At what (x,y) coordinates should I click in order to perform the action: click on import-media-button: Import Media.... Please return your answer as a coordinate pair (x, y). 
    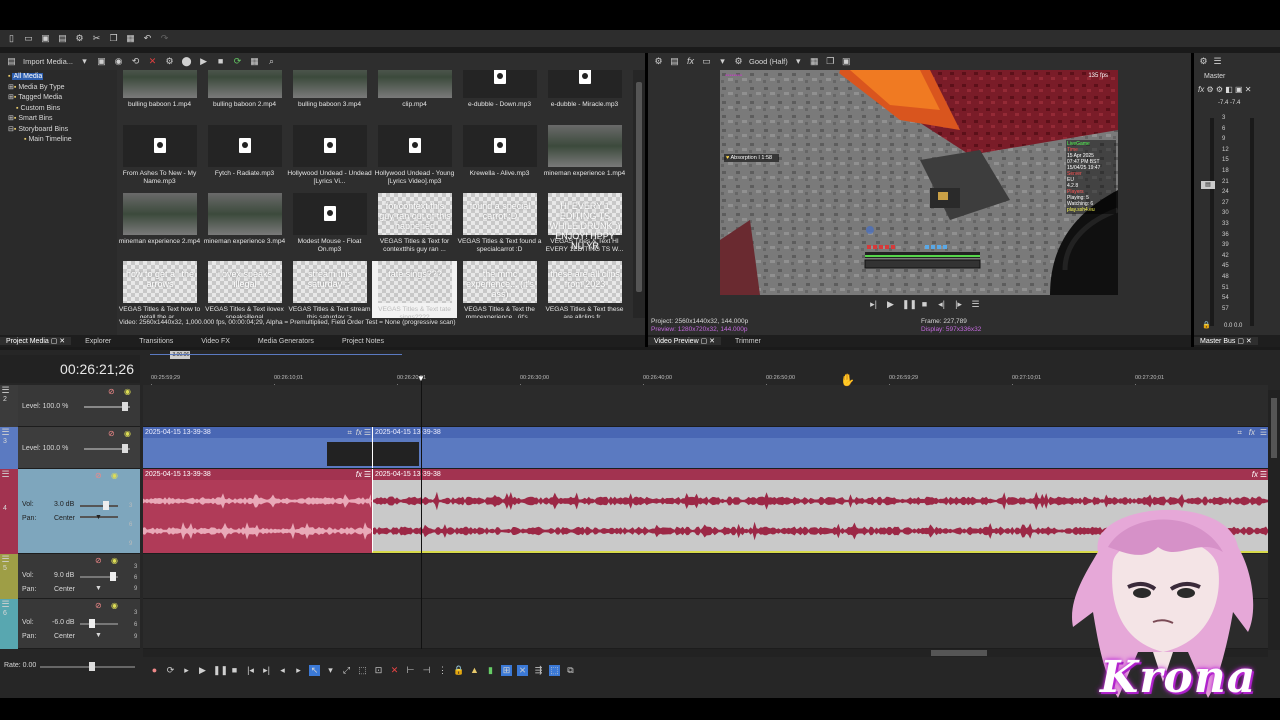
    Looking at the image, I should click on (48, 61).